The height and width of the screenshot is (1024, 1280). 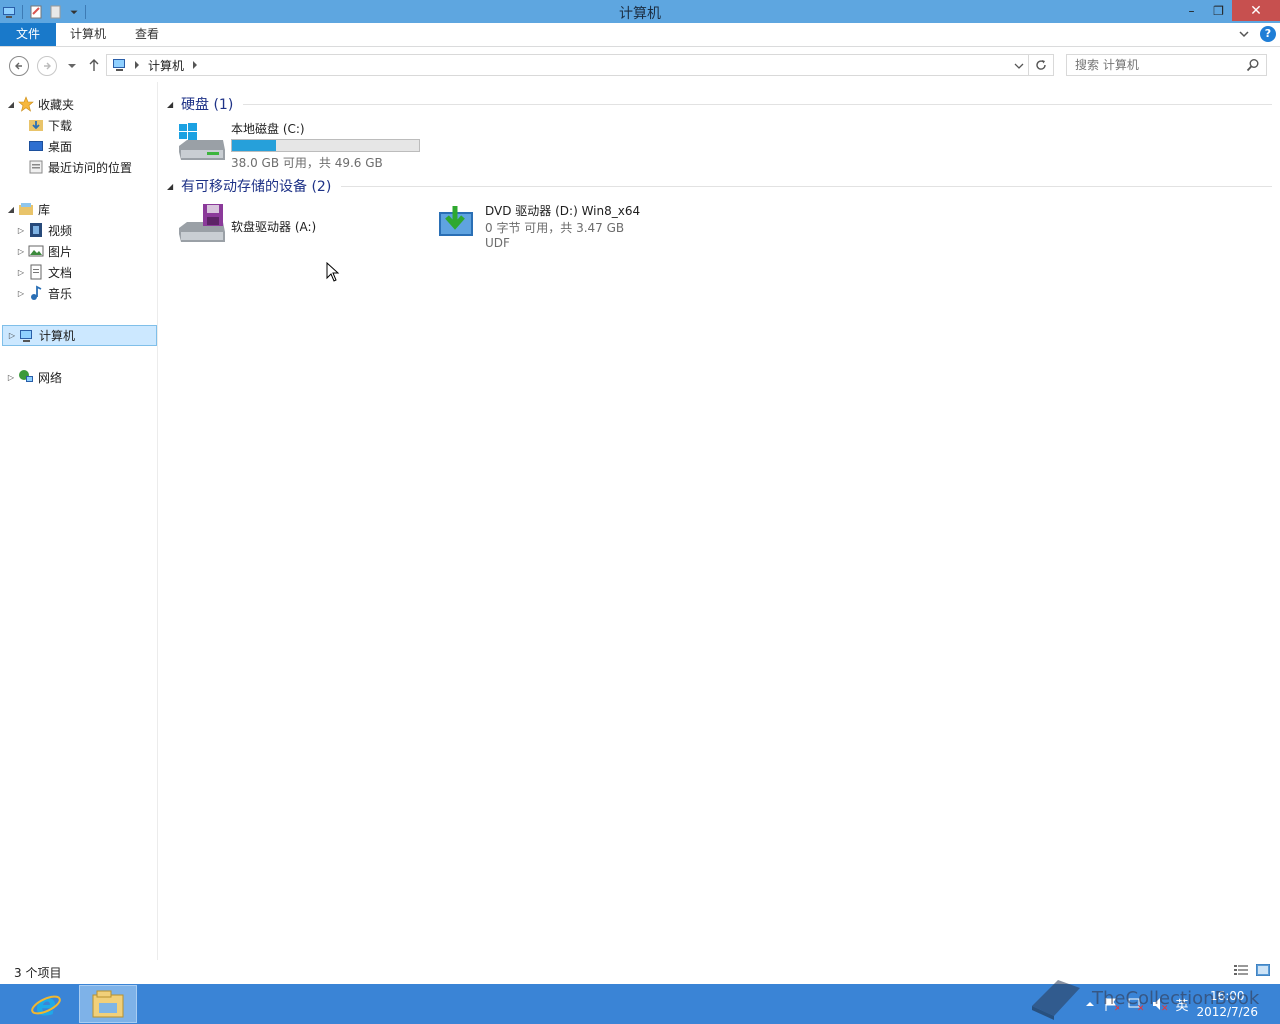 I want to click on drive-name: DVD 驱动器 (D:) Win8_x64, so click(x=563, y=211).